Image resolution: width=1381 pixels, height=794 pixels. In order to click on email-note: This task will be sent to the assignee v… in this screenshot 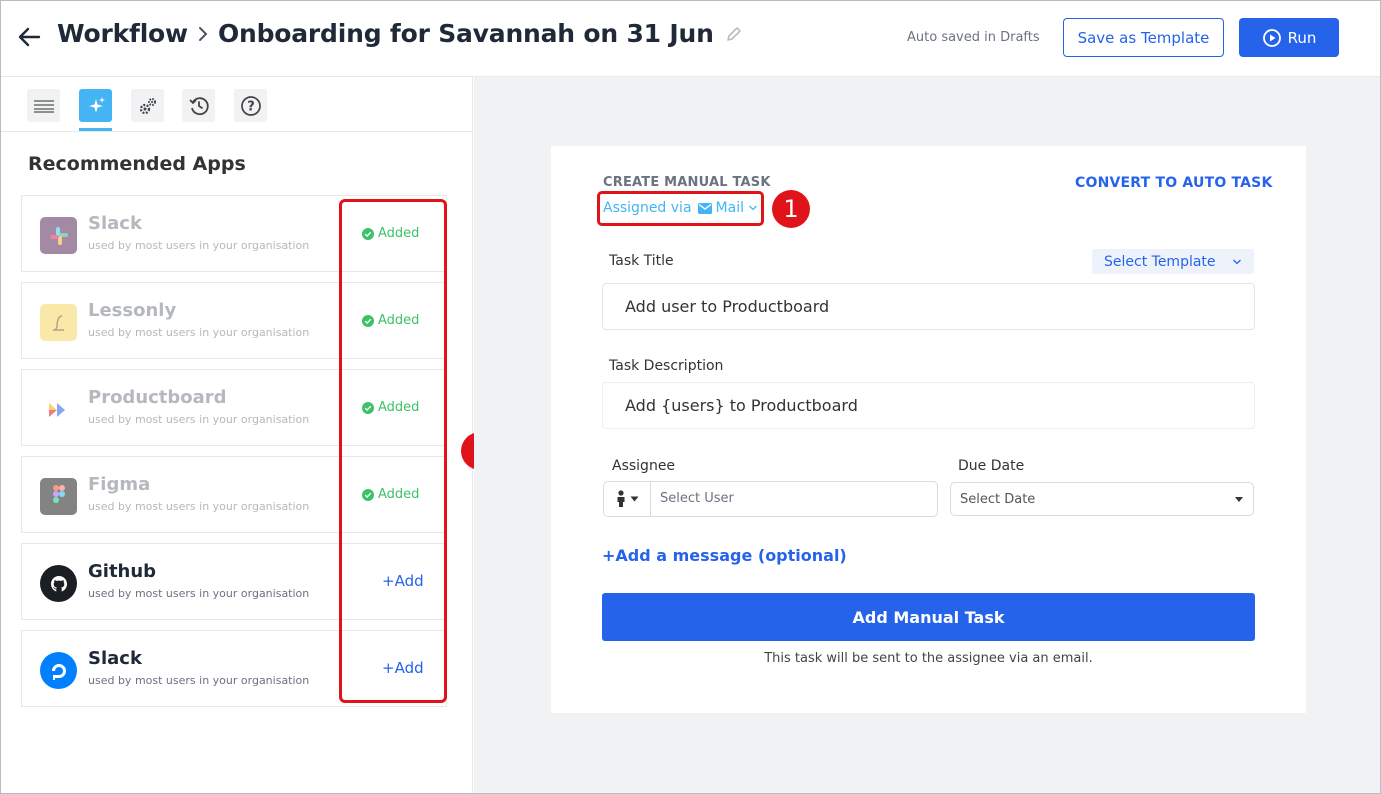, I will do `click(928, 658)`.